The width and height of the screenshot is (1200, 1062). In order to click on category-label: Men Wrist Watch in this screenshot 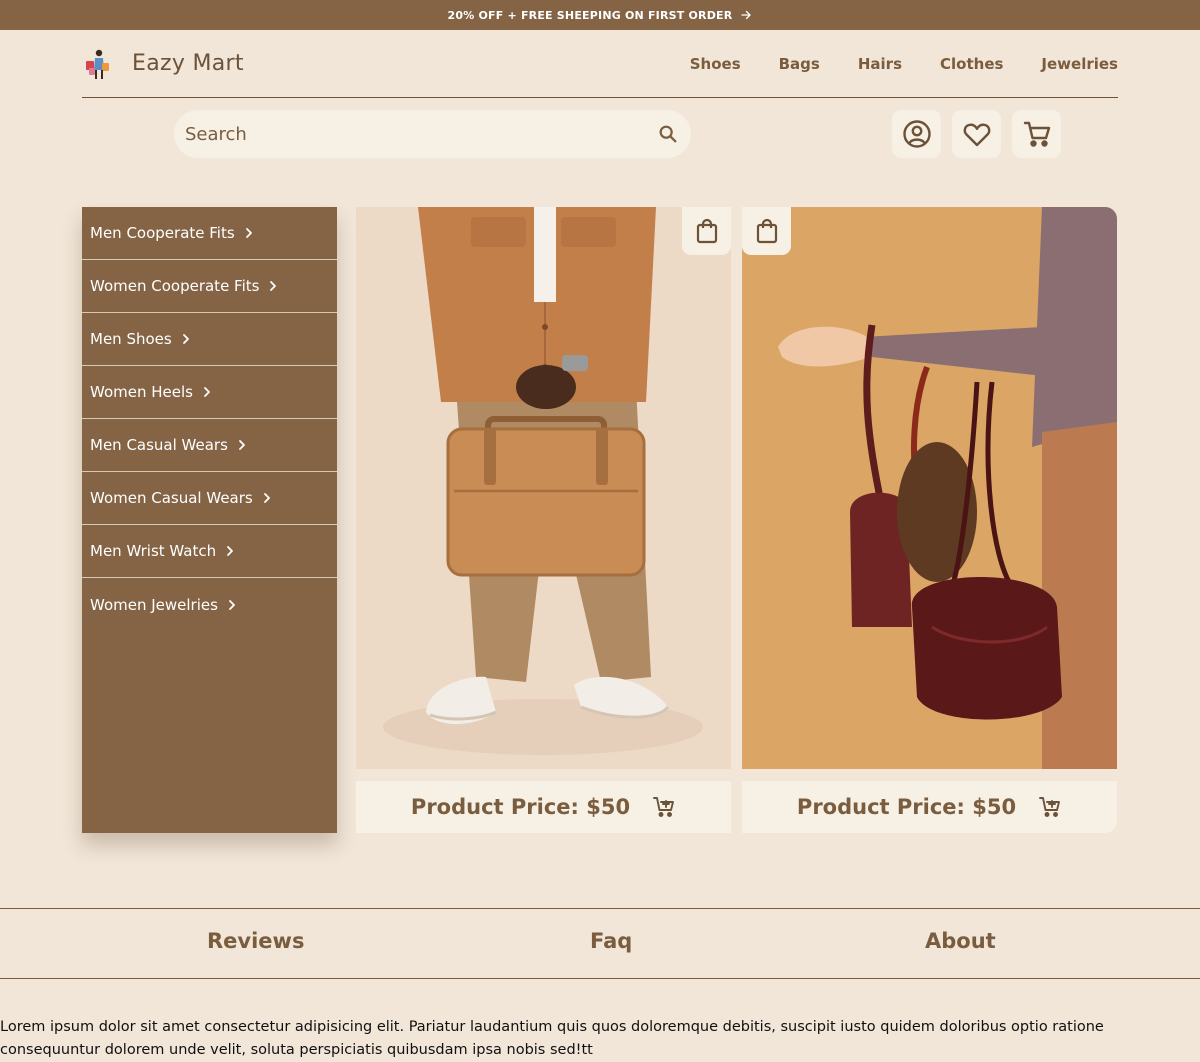, I will do `click(153, 551)`.